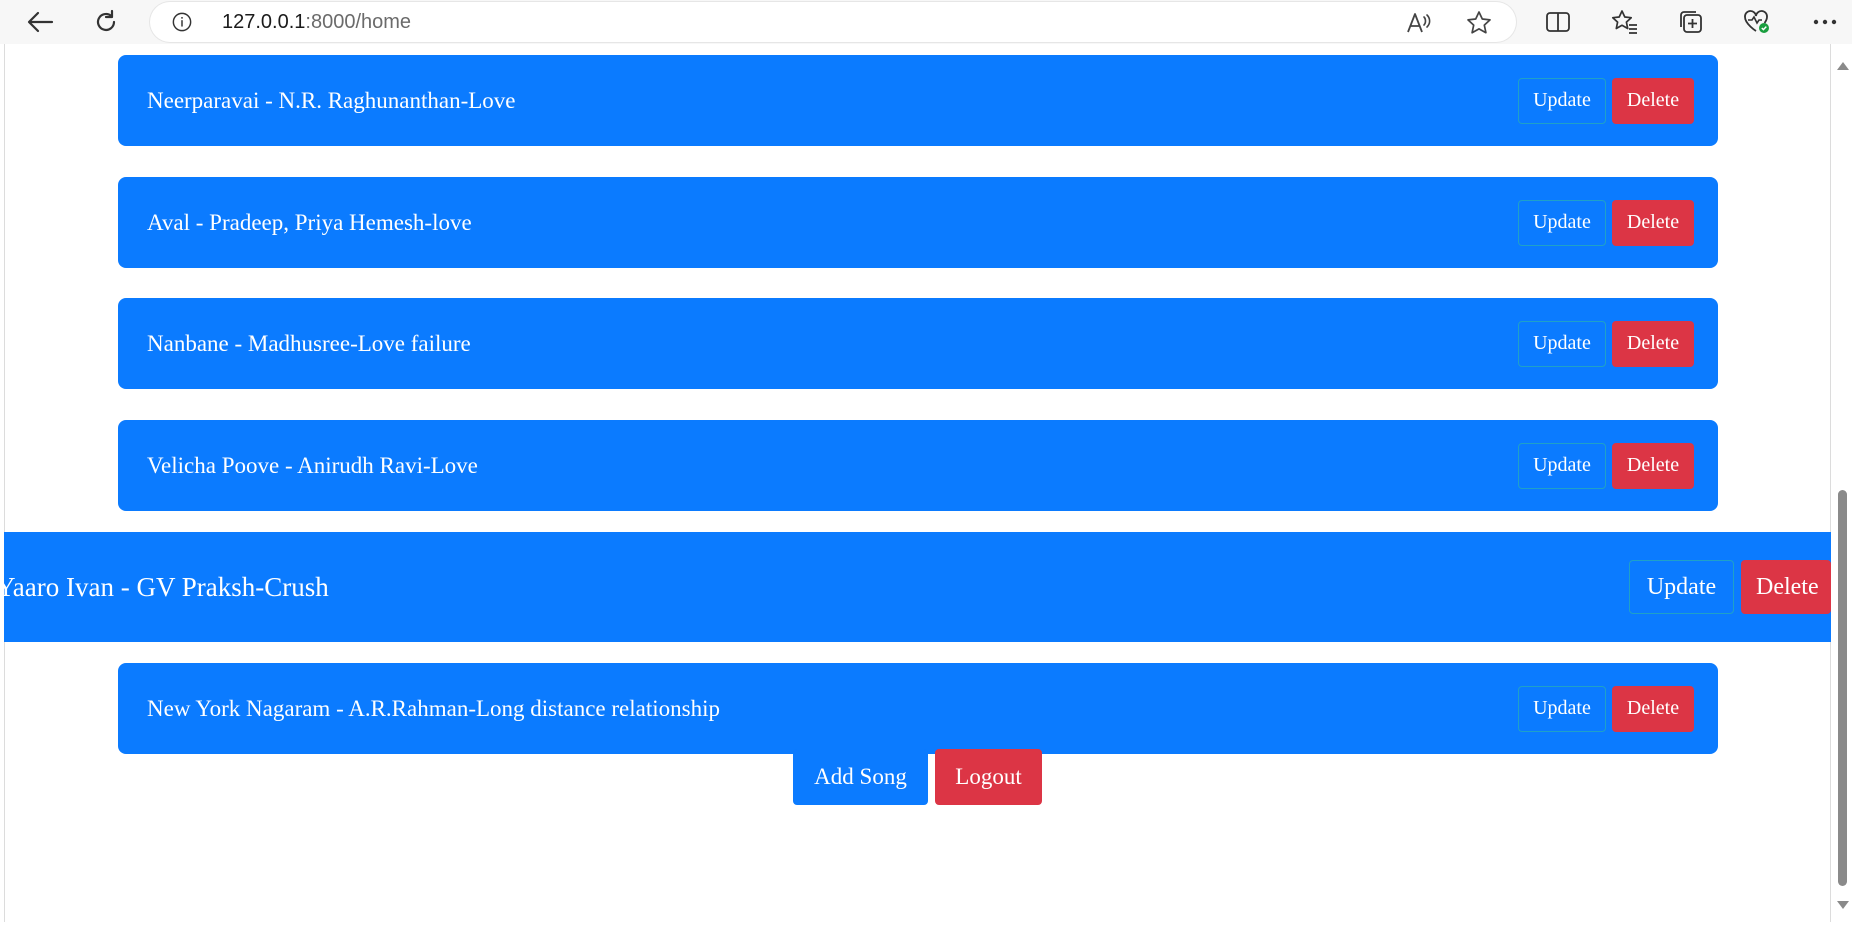  Describe the element at coordinates (1479, 23) in the screenshot. I see `favorite-star-icon` at that location.